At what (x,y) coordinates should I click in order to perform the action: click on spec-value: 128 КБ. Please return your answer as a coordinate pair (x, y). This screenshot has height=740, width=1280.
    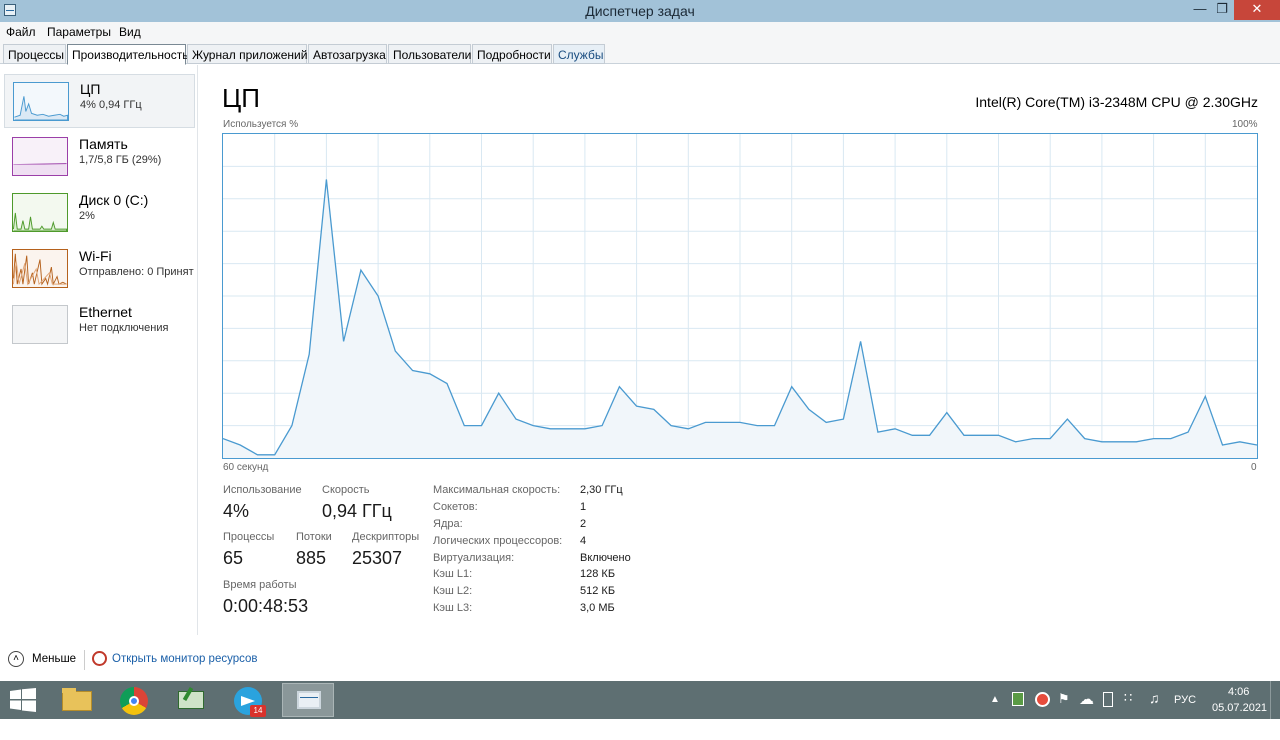
    Looking at the image, I should click on (598, 574).